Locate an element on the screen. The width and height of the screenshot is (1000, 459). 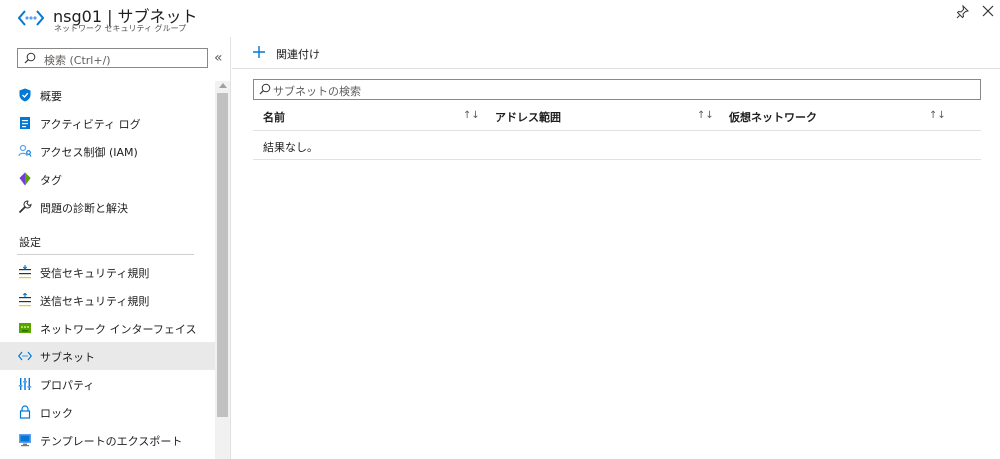
close-icon is located at coordinates (988, 11).